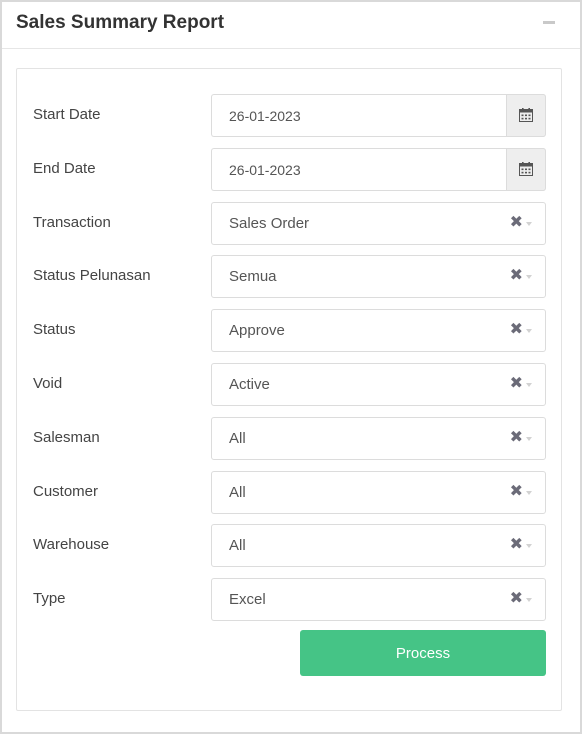 The image size is (582, 734). What do you see at coordinates (49, 598) in the screenshot?
I see `type-label: Type` at bounding box center [49, 598].